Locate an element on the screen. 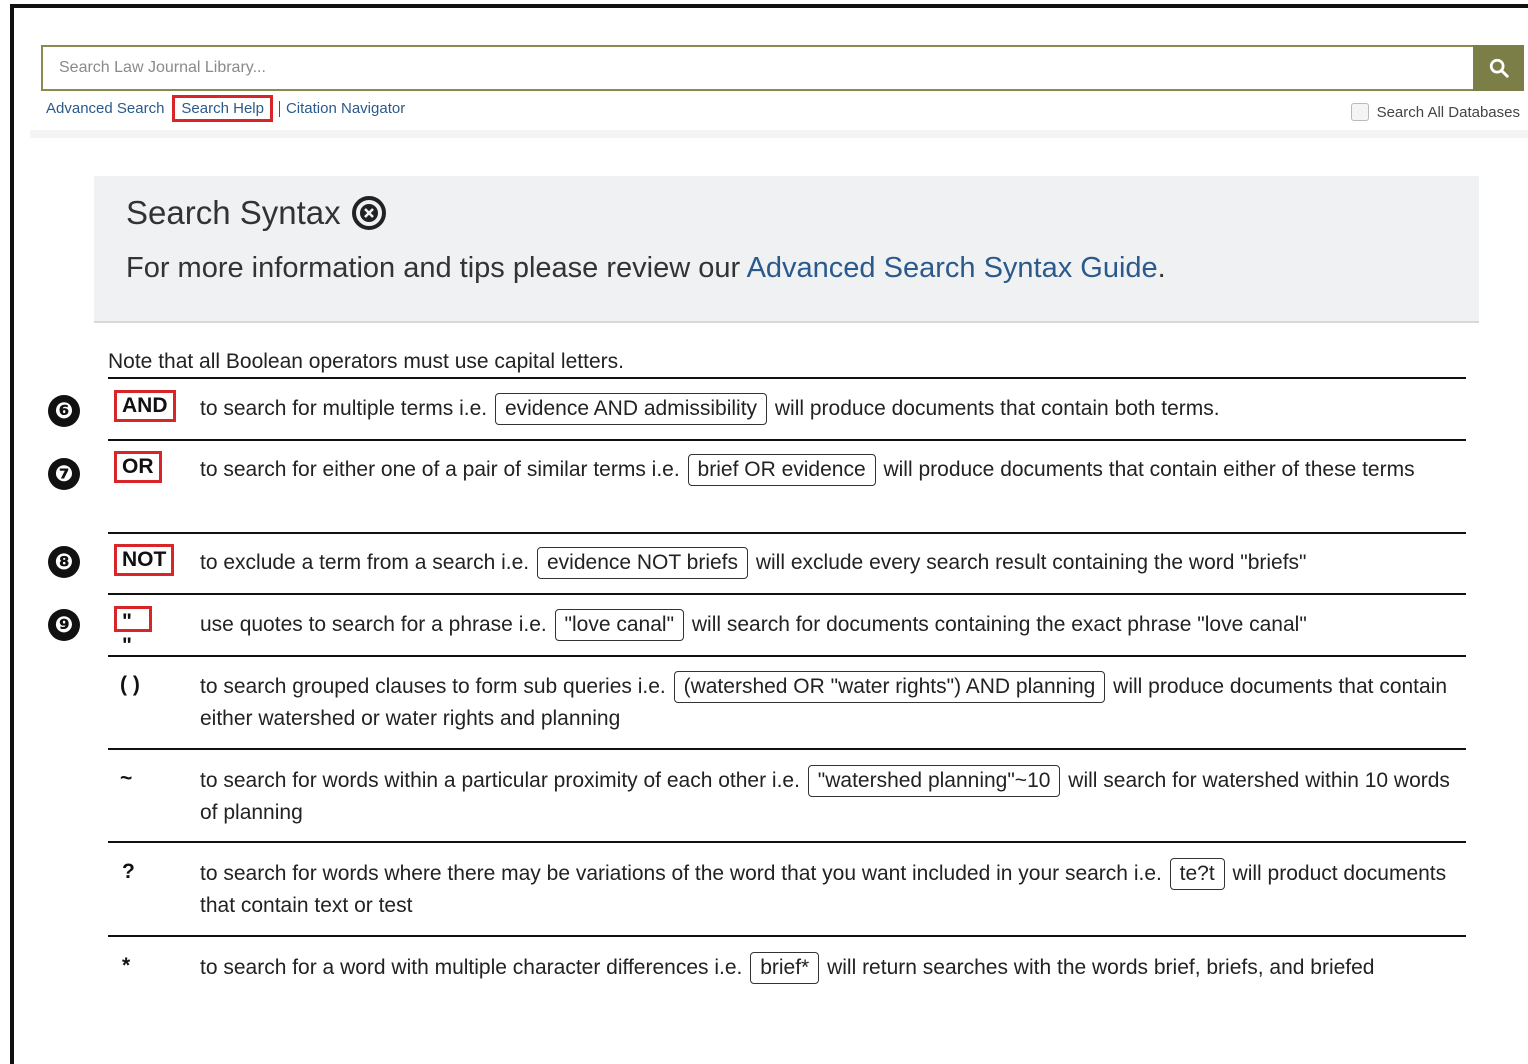 The image size is (1528, 1064). marker-6: ❻ is located at coordinates (64, 411).